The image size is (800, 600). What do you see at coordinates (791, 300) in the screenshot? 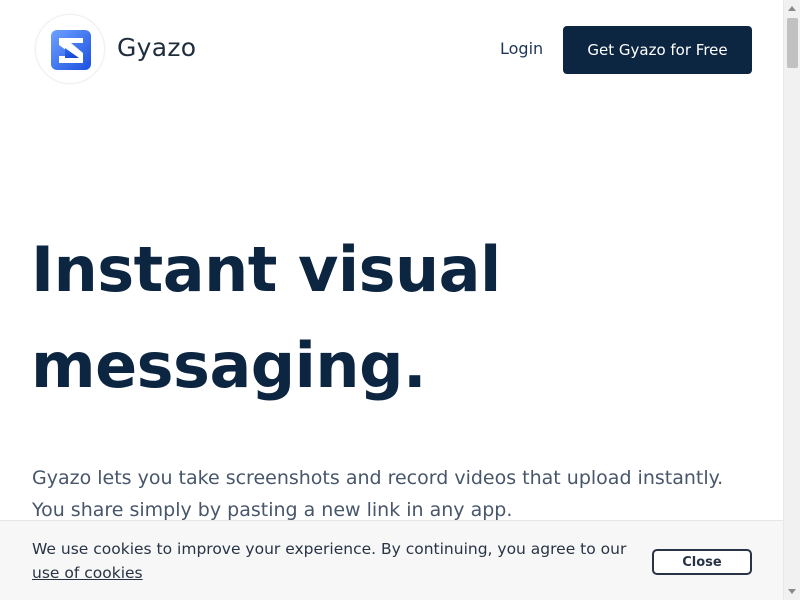
I see `vertical-scrollbar` at bounding box center [791, 300].